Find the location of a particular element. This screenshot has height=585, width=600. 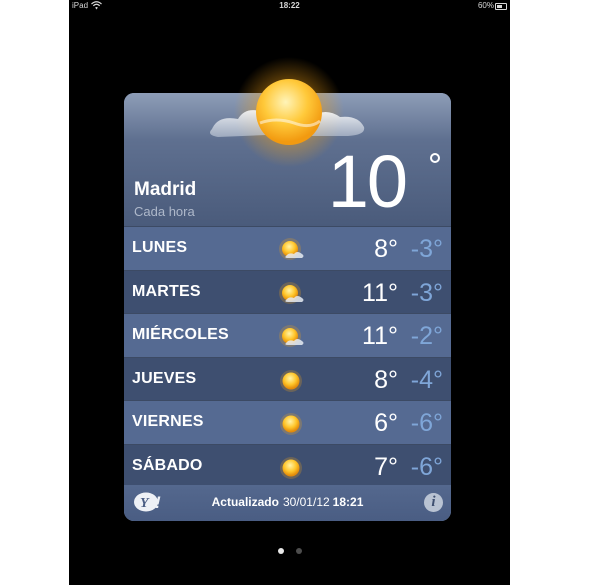

status-time: 18:22 is located at coordinates (289, 5).